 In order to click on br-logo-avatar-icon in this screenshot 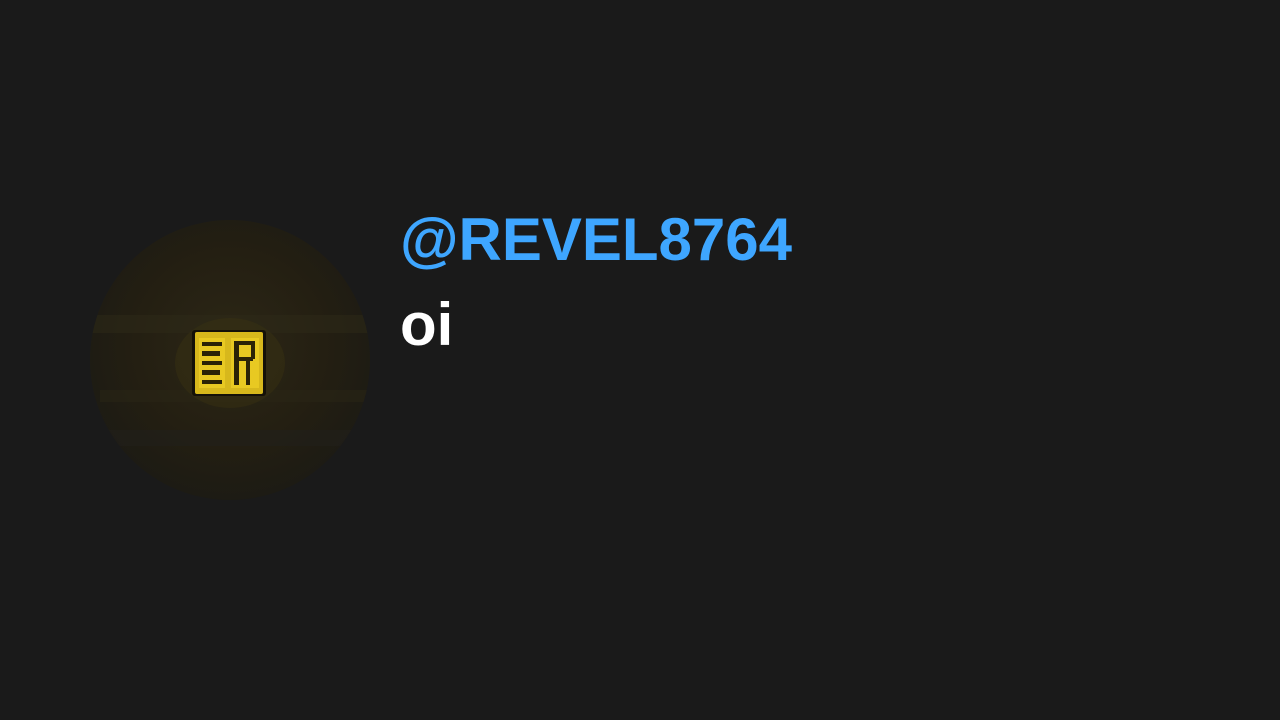, I will do `click(230, 380)`.